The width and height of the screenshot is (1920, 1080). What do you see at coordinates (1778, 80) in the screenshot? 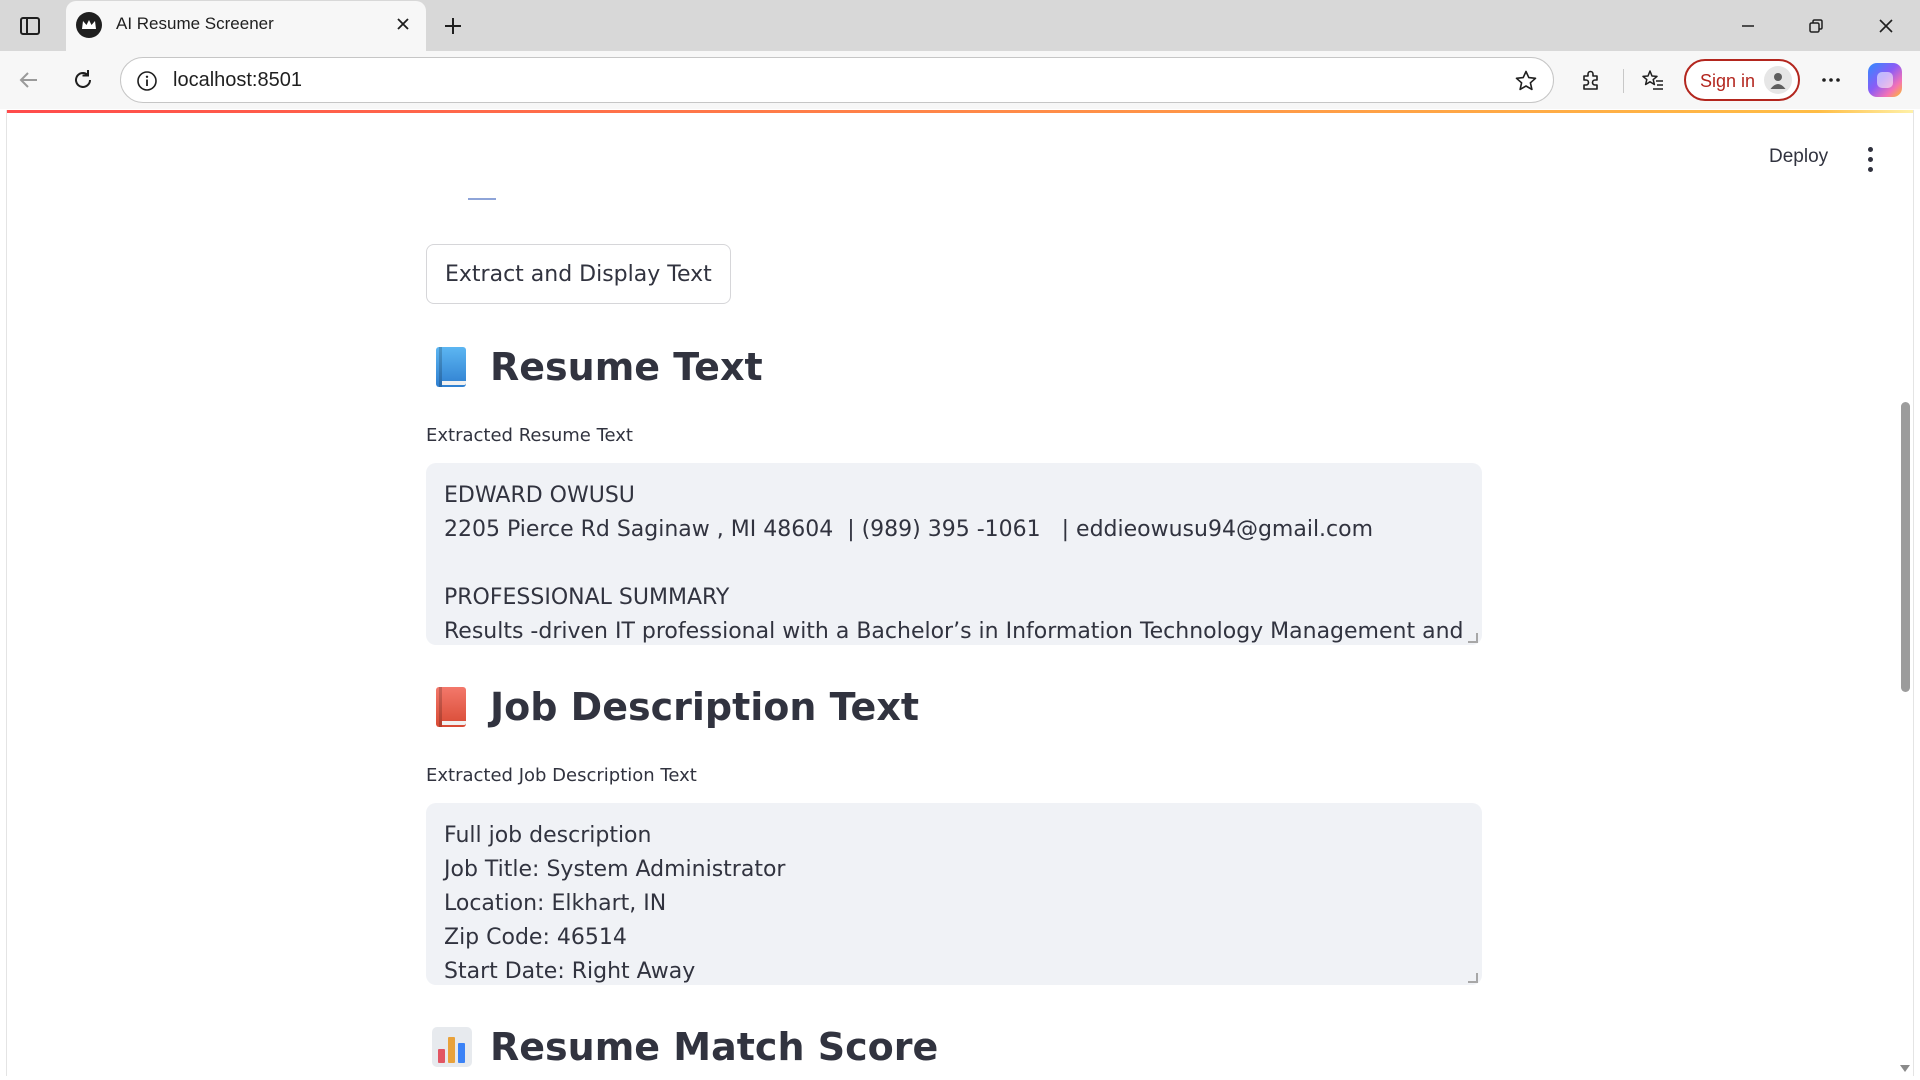
I see `profile-avatar-icon` at bounding box center [1778, 80].